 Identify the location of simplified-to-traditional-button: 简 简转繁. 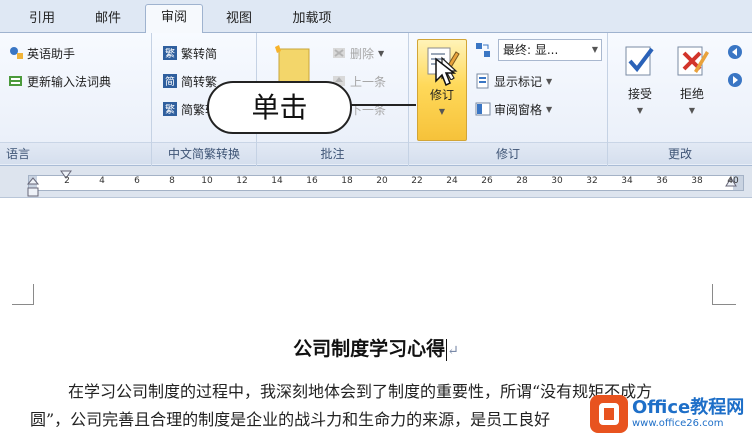
(189, 81).